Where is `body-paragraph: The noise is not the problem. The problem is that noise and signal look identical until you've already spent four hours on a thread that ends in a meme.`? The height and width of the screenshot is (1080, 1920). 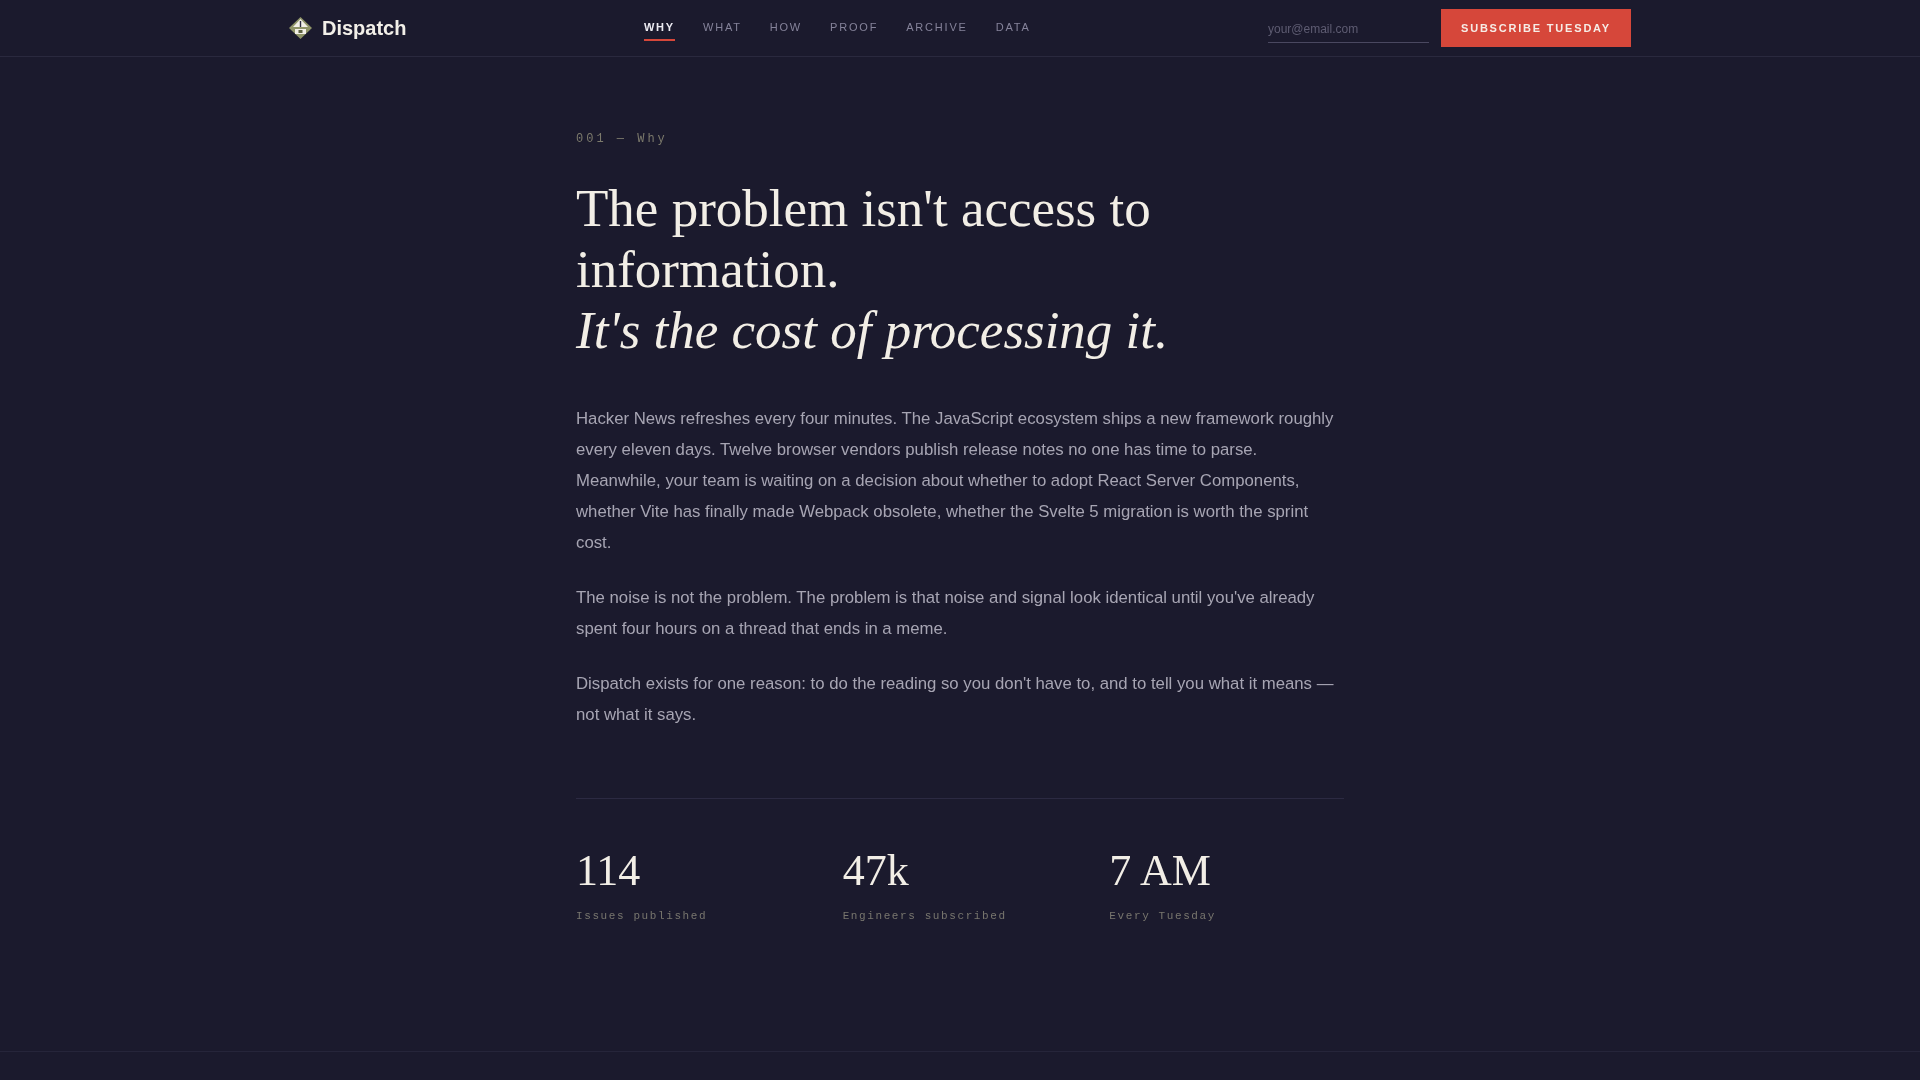
body-paragraph: The noise is not the problem. The problem is that noise and signal look identical until you've already spent four hours on a thread that ends in a meme. is located at coordinates (946, 613).